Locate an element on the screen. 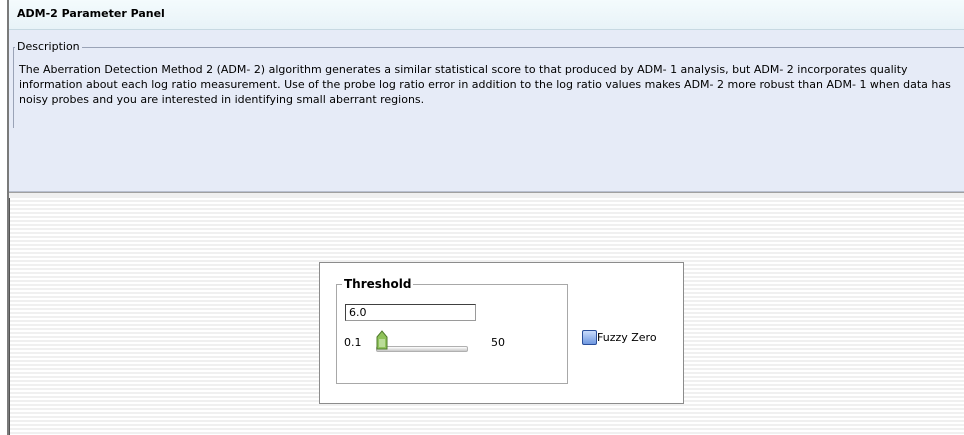  slider-max-label: 50 is located at coordinates (498, 342).